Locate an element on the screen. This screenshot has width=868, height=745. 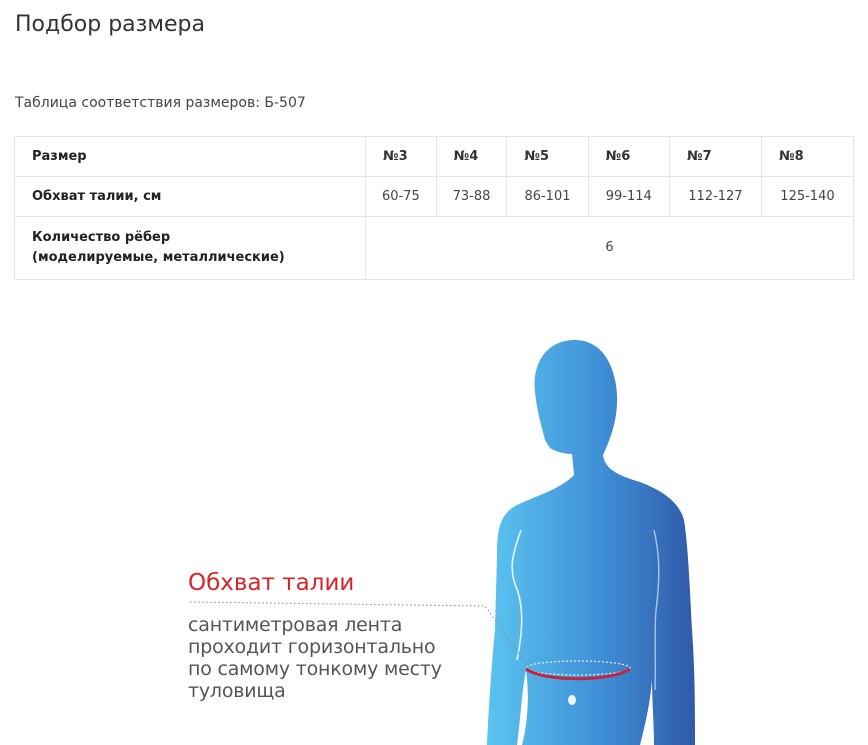
waist-value-no8: 125-140 is located at coordinates (807, 196).